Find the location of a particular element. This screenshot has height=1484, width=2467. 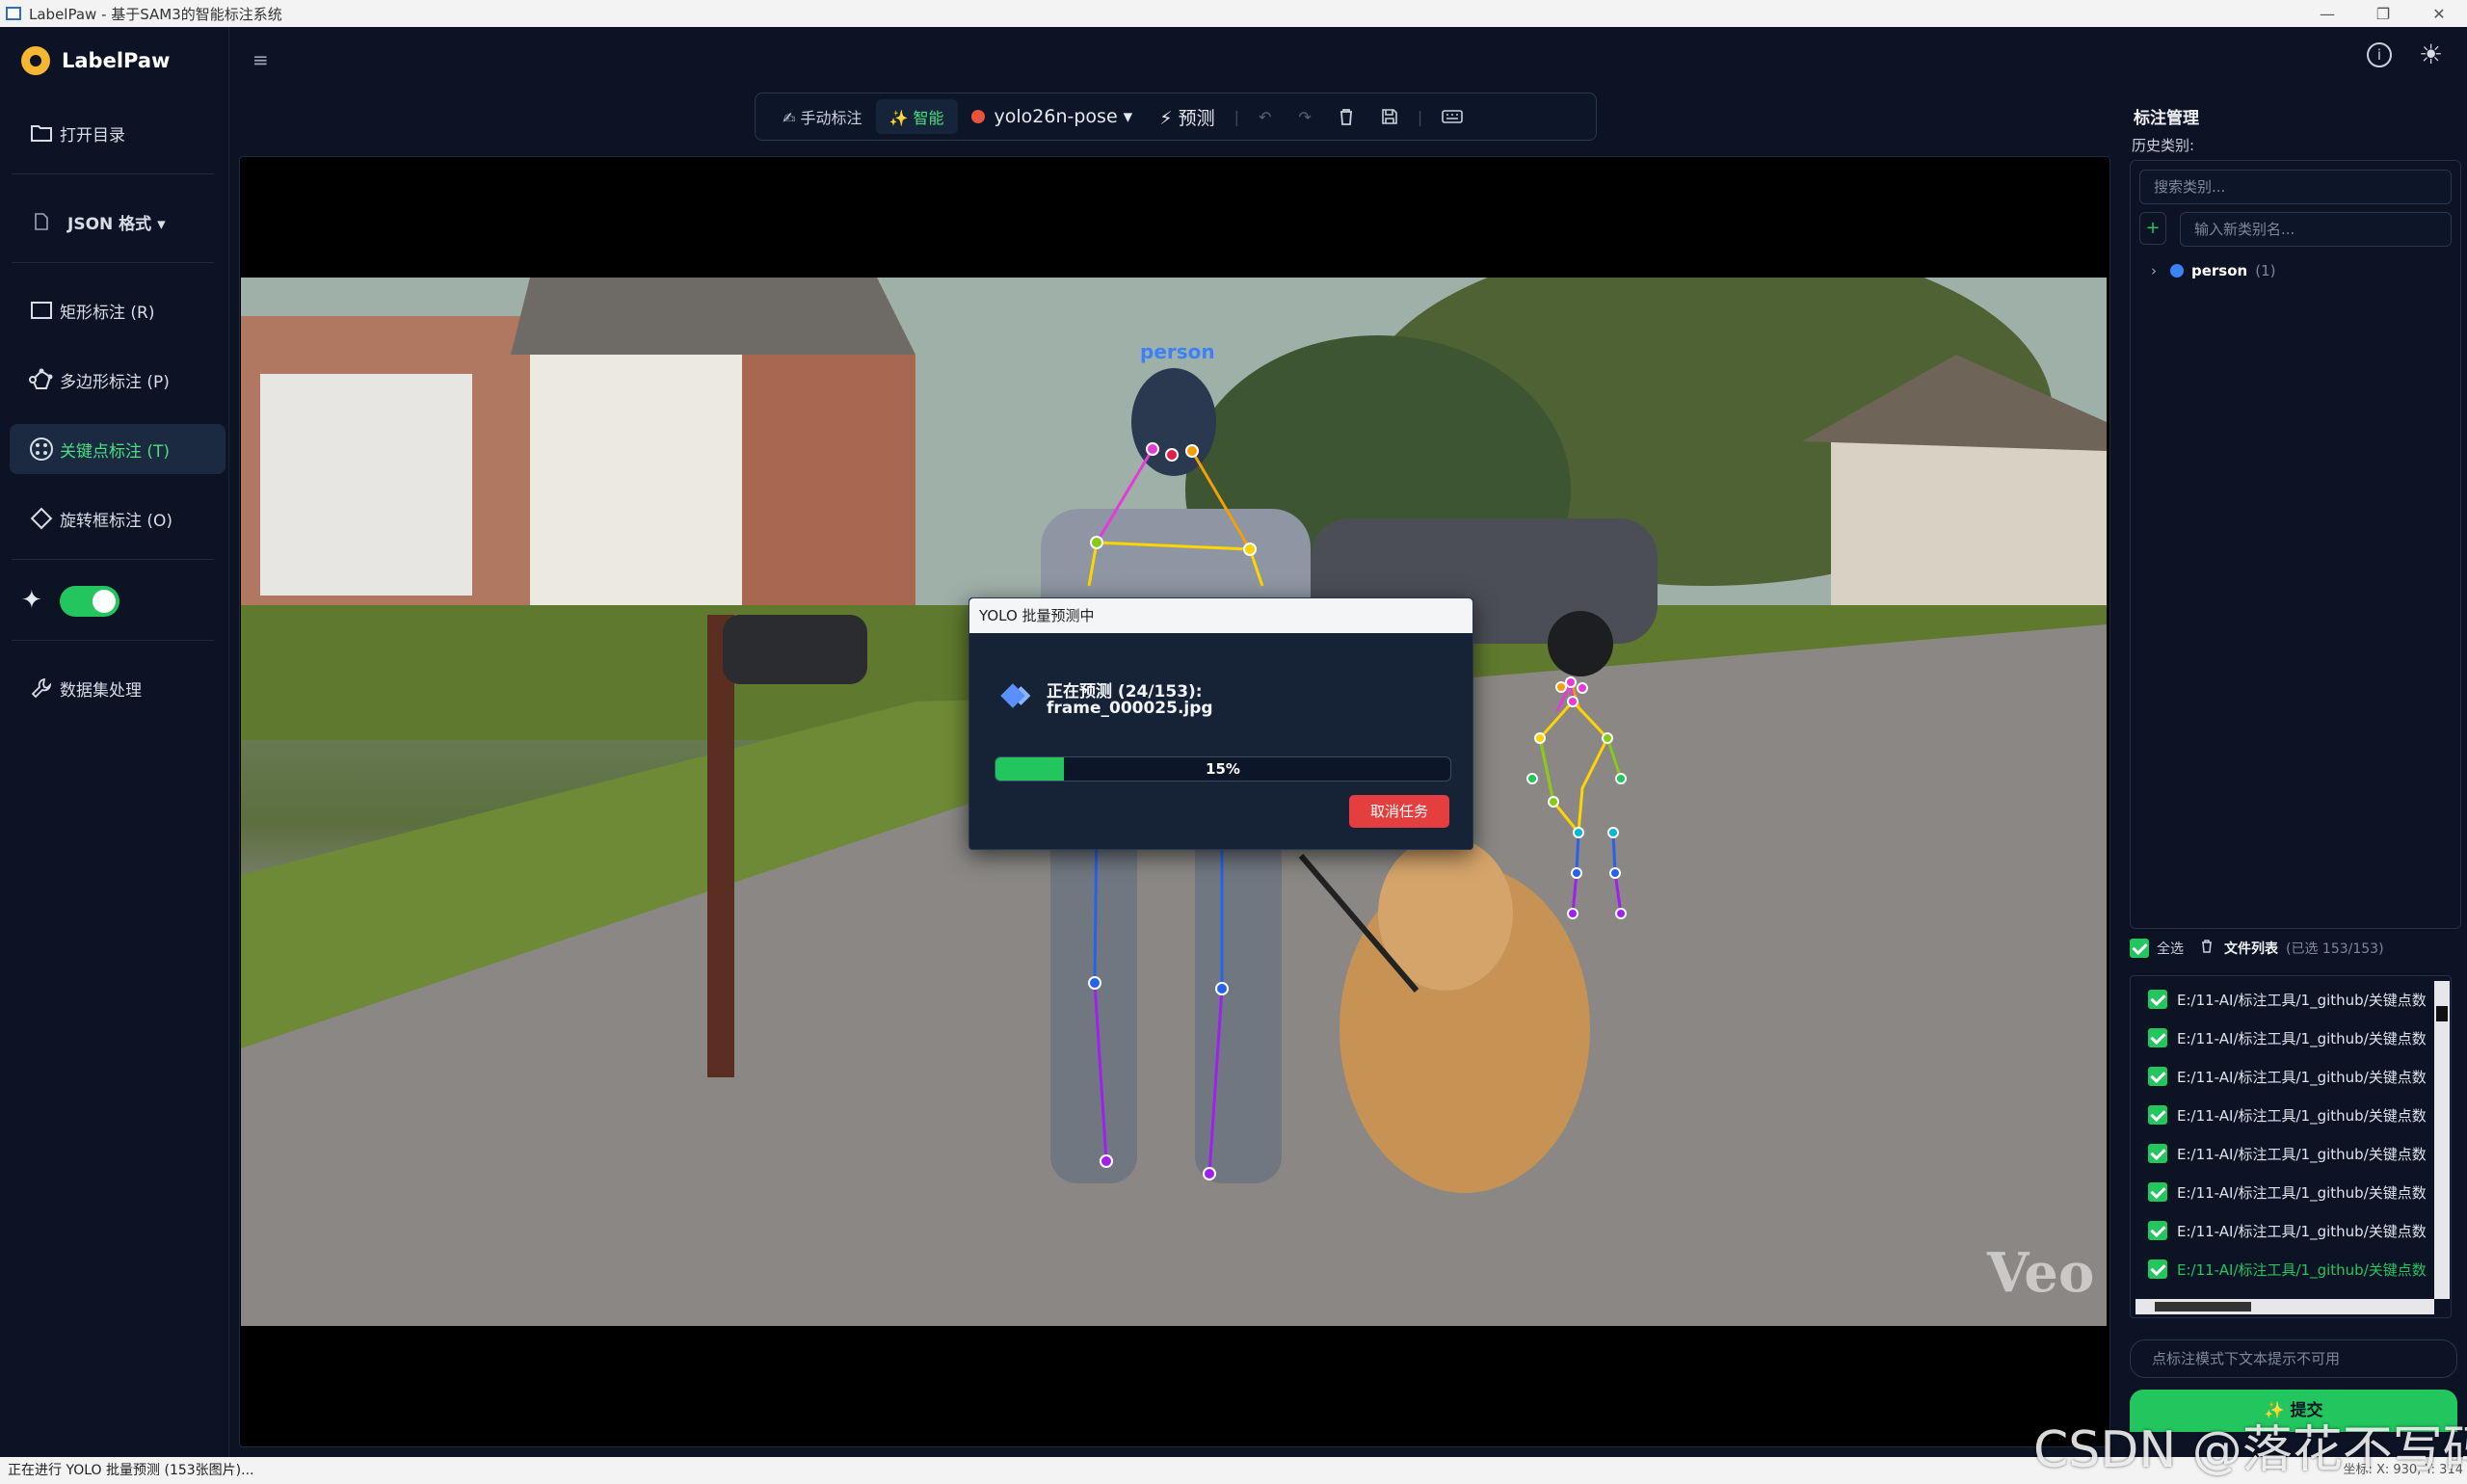

delete-icon is located at coordinates (1346, 116).